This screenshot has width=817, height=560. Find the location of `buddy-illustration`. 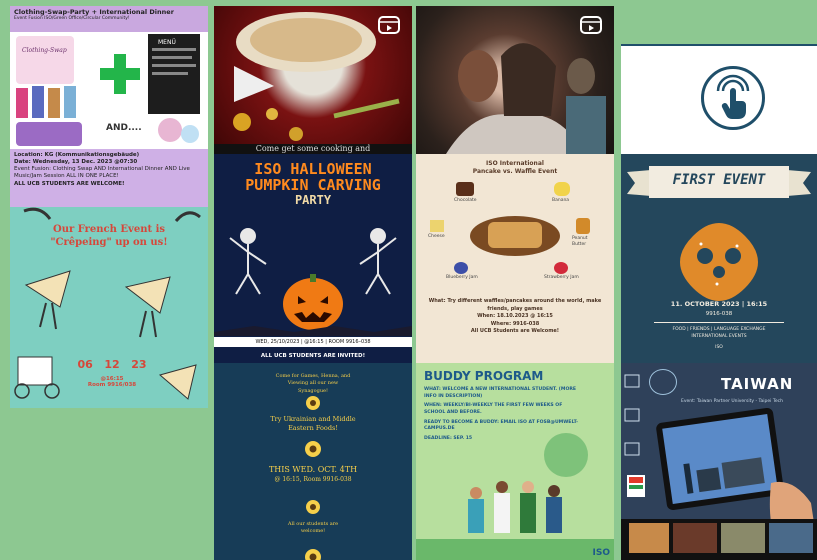

buddy-illustration is located at coordinates (515, 496).